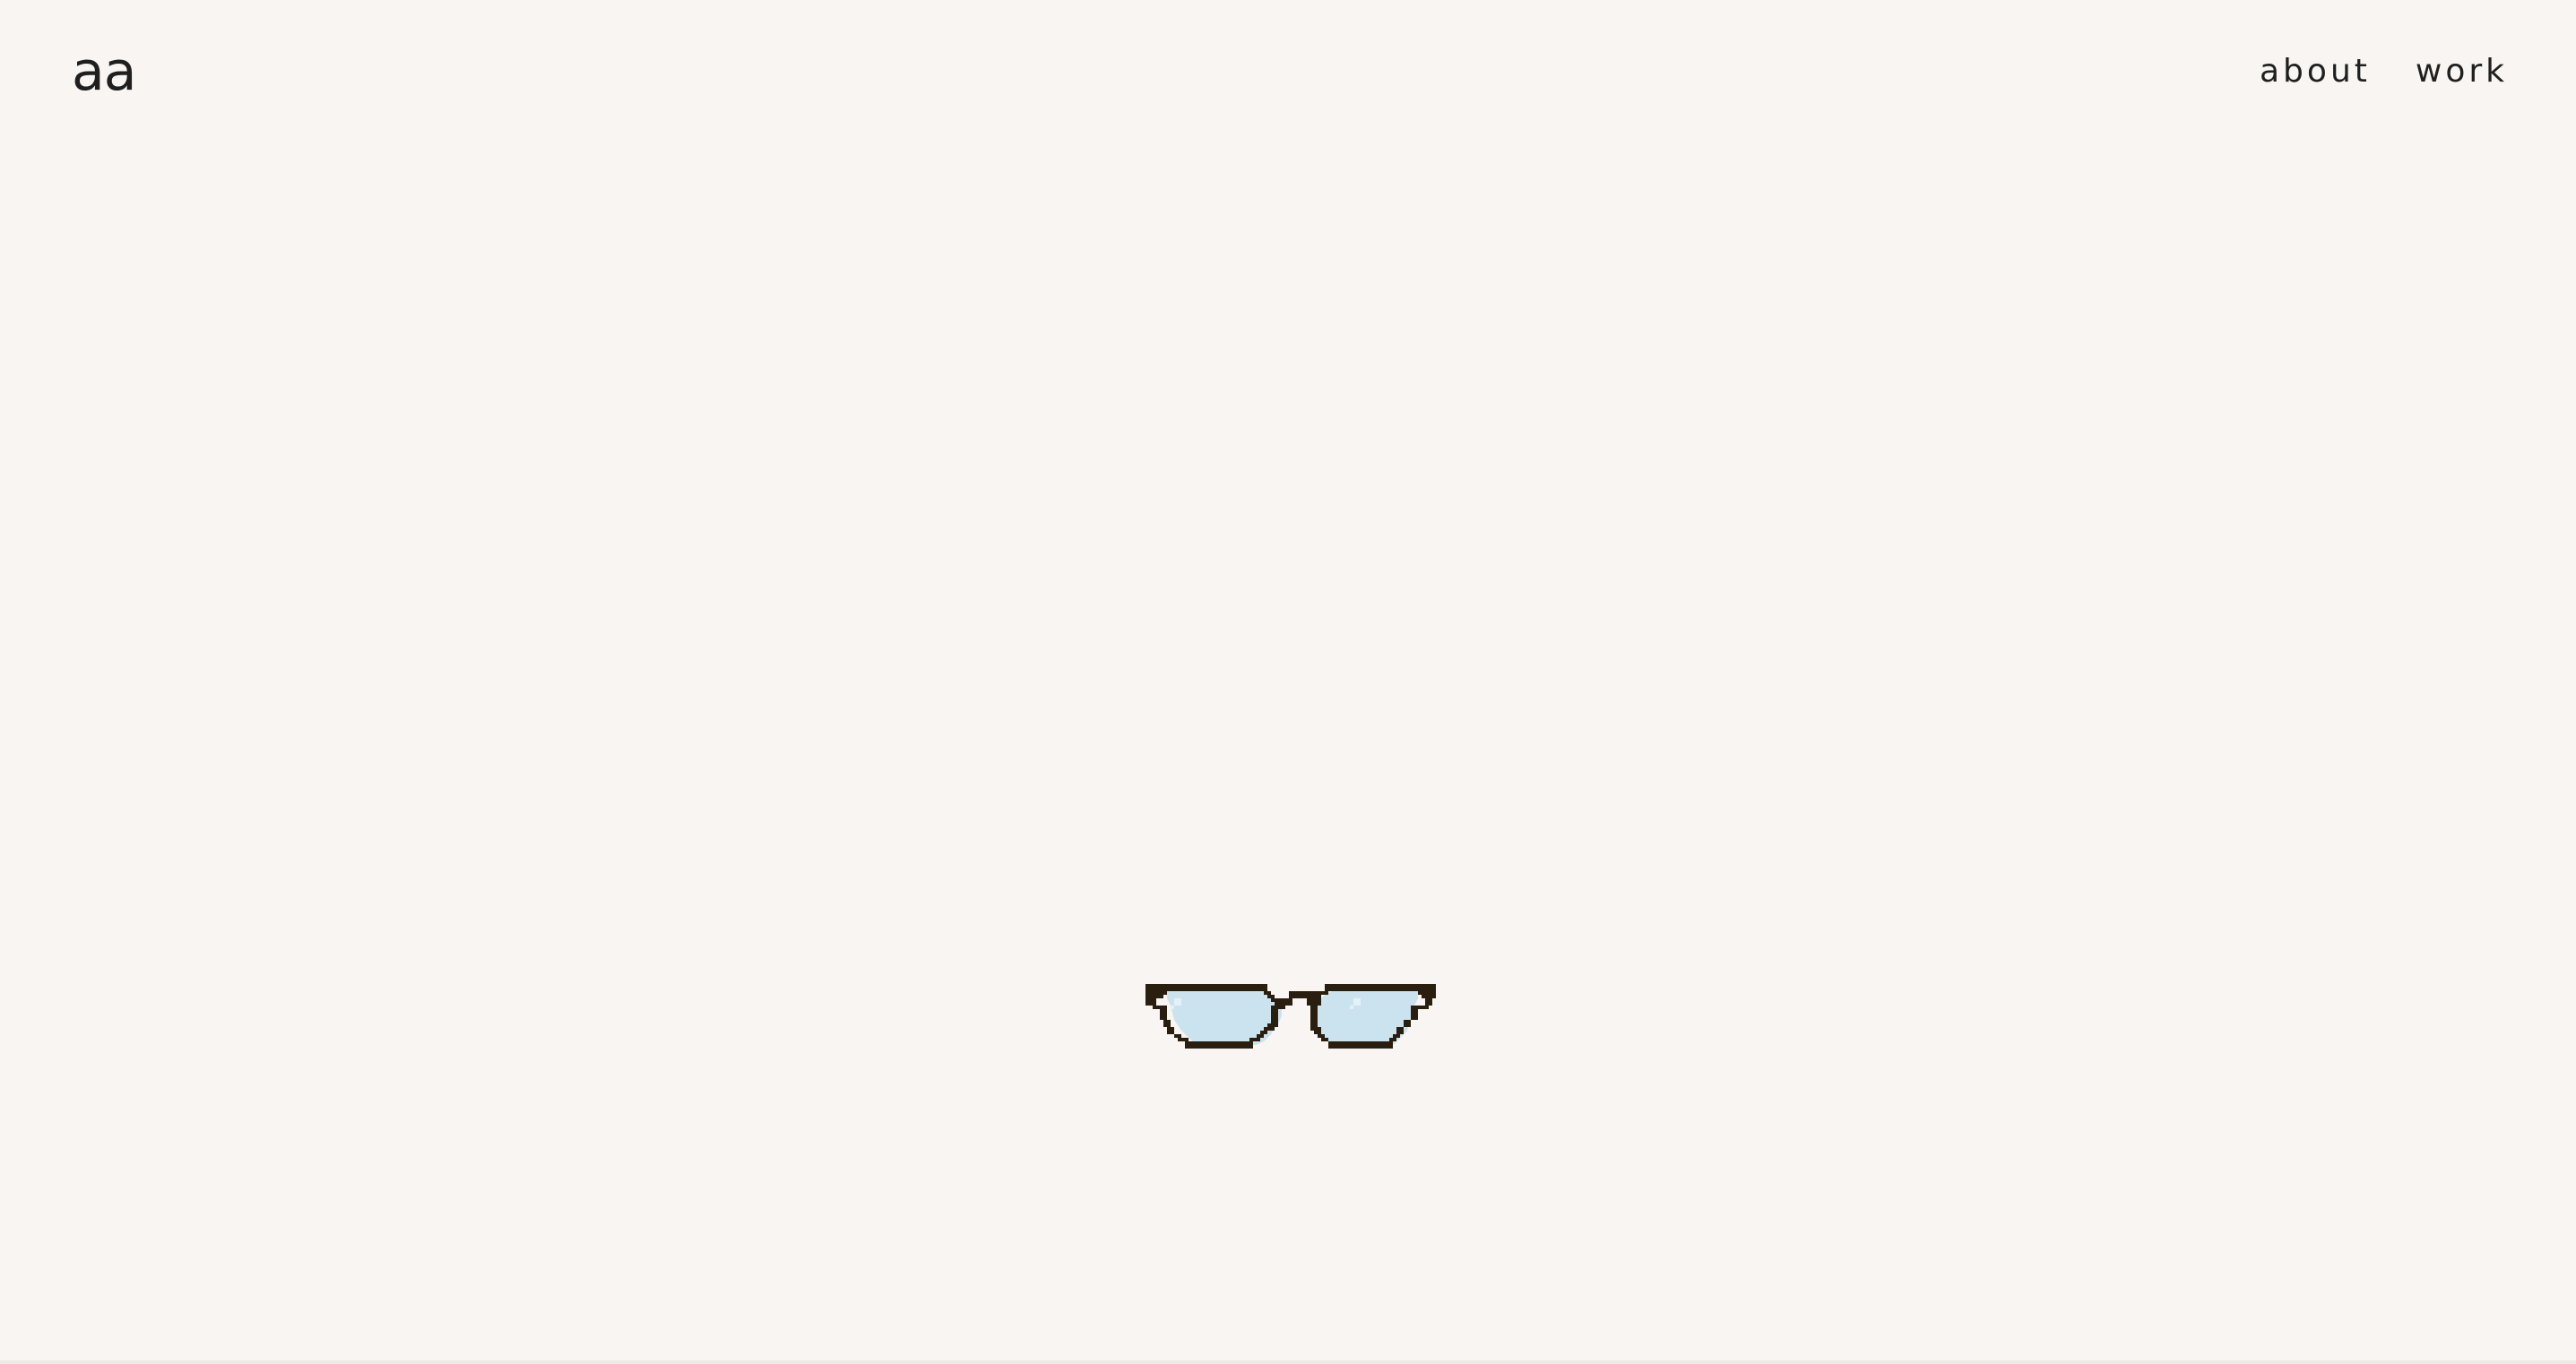 The image size is (2576, 1364). What do you see at coordinates (2462, 72) in the screenshot?
I see `nav-link-work: work` at bounding box center [2462, 72].